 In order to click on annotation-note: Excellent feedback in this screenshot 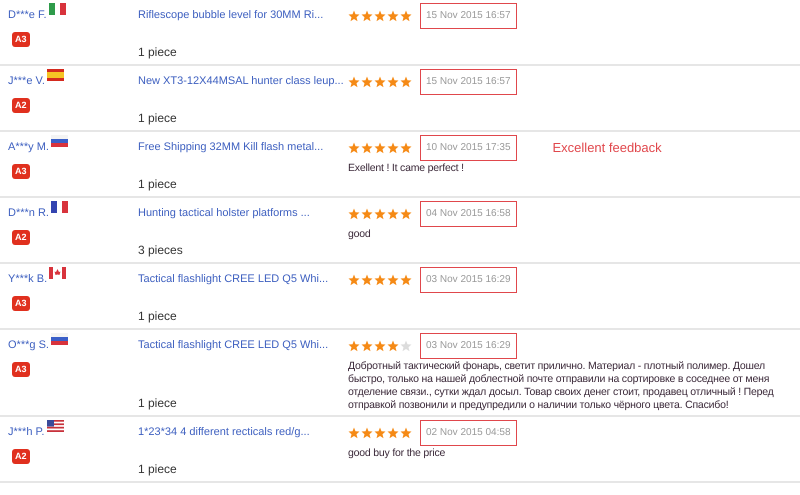, I will do `click(607, 148)`.